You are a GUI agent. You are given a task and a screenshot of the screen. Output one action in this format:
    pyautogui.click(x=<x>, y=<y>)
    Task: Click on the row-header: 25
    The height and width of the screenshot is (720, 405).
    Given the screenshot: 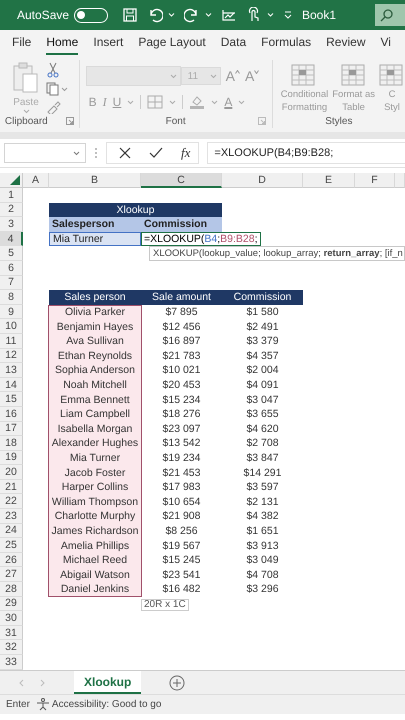 What is the action you would take?
    pyautogui.click(x=11, y=545)
    